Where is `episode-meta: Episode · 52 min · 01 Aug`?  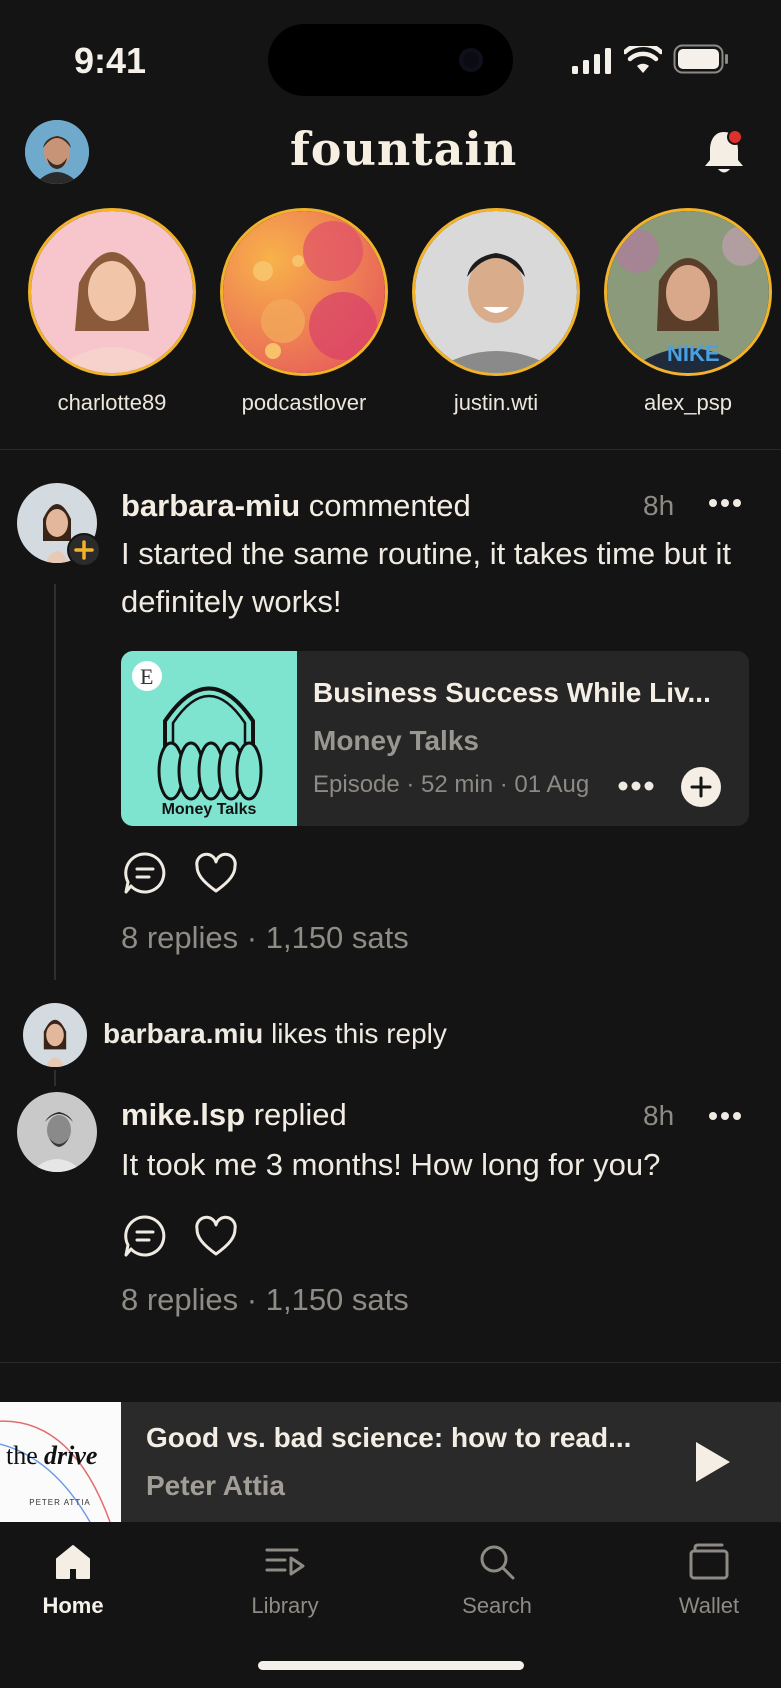 episode-meta: Episode · 52 min · 01 Aug is located at coordinates (451, 784).